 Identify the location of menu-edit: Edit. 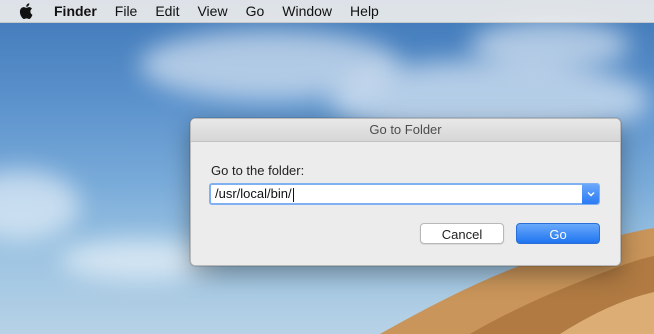
(167, 11).